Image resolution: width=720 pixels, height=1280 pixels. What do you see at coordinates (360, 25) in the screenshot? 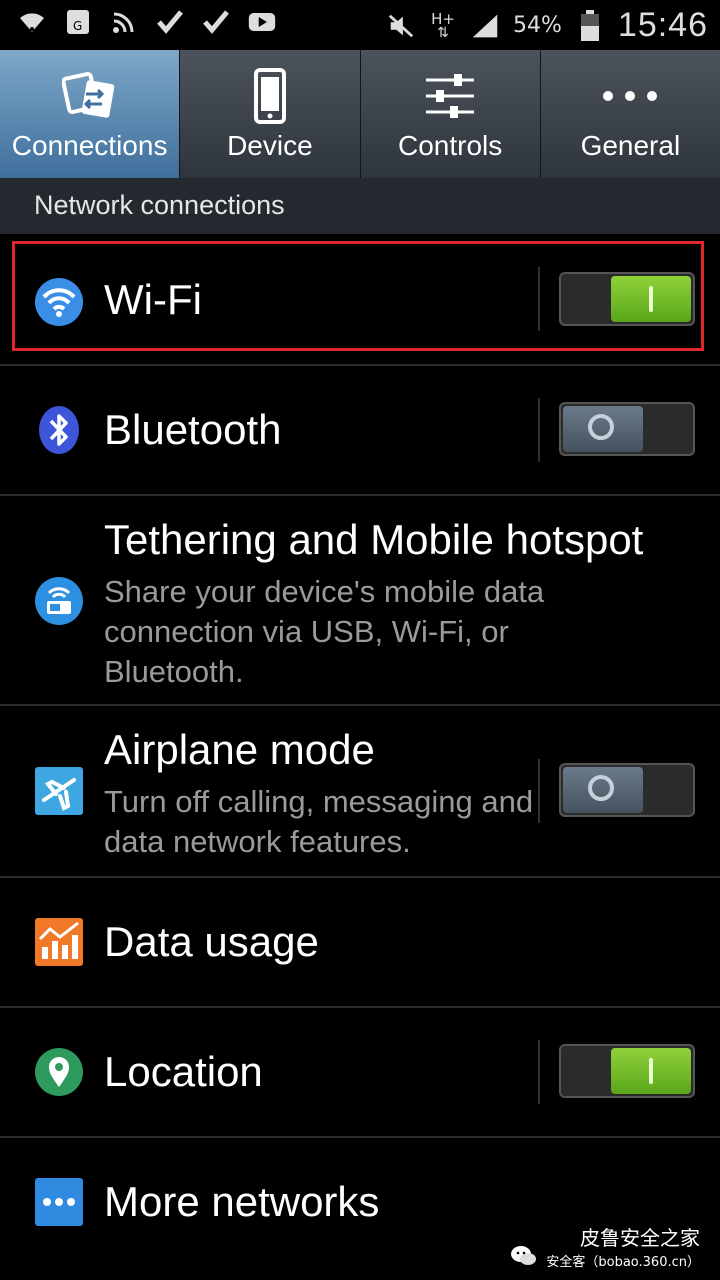
I see `status-bar: G H+ ⇅ 54% 15:46` at bounding box center [360, 25].